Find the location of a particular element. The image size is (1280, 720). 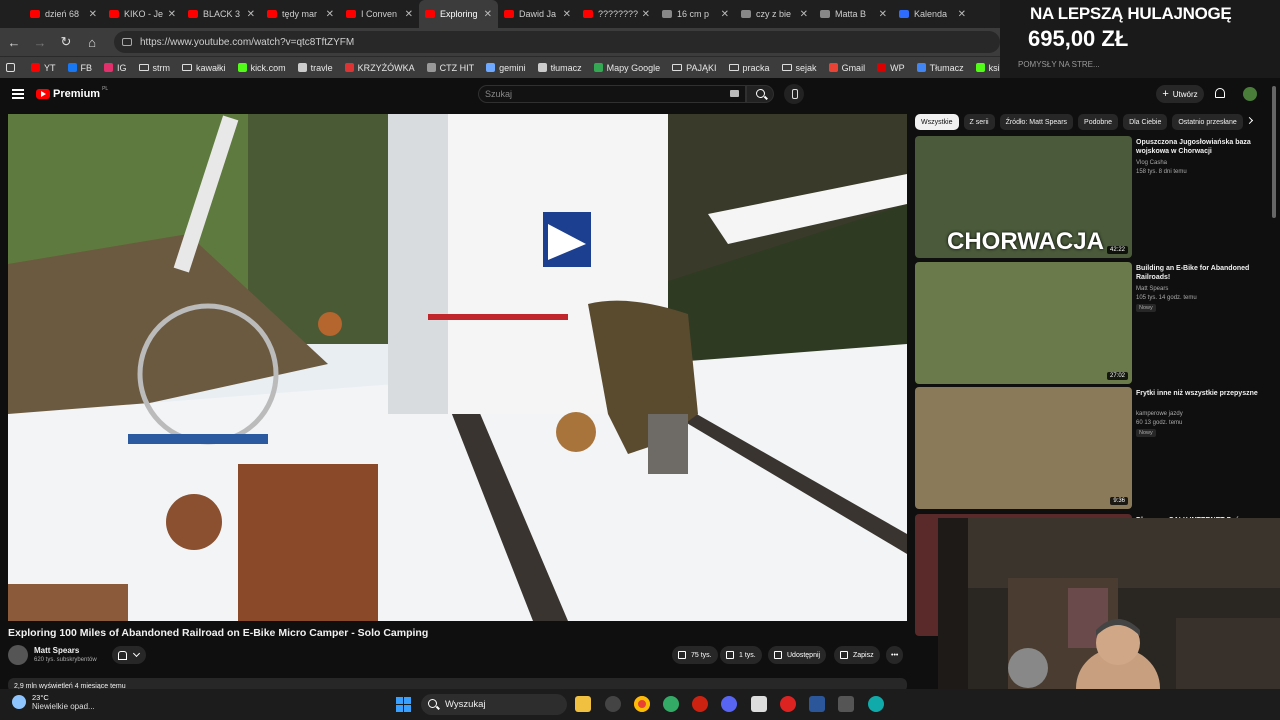

bookmark-ctz-hit: CTZ HIT is located at coordinates (450, 68).